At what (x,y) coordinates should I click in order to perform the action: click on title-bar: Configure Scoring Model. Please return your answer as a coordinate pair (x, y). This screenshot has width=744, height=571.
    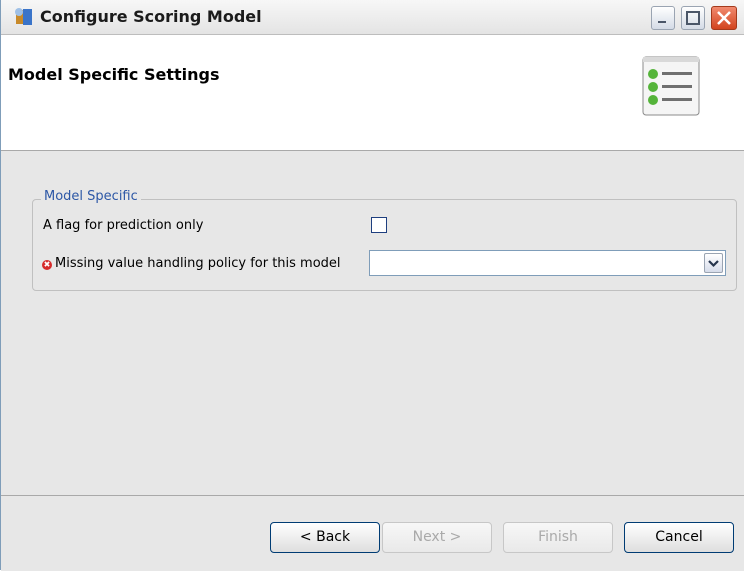
    Looking at the image, I should click on (372, 17).